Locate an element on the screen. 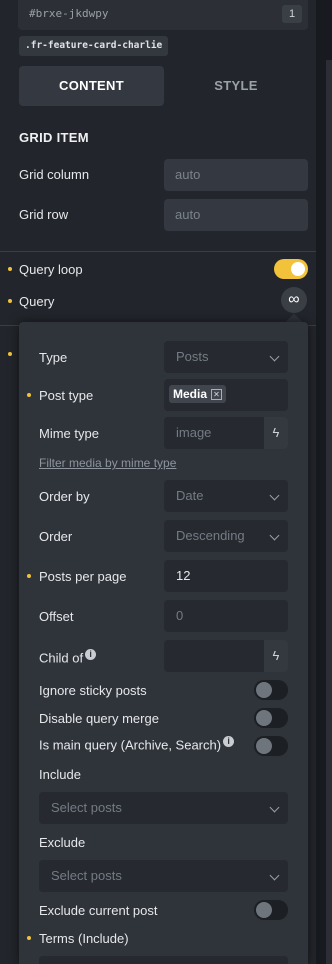  exclude-placeholder: Select posts is located at coordinates (86, 875).